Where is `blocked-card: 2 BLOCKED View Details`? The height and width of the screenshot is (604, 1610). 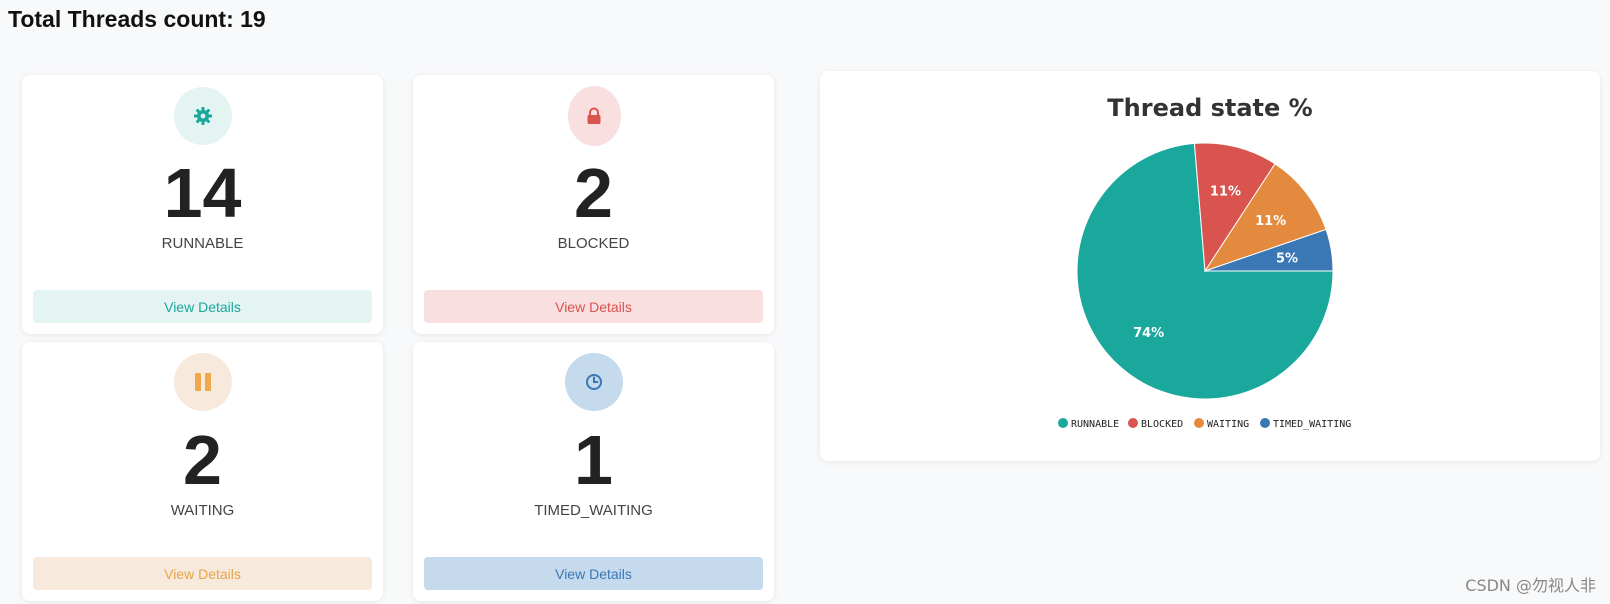
blocked-card: 2 BLOCKED View Details is located at coordinates (593, 204).